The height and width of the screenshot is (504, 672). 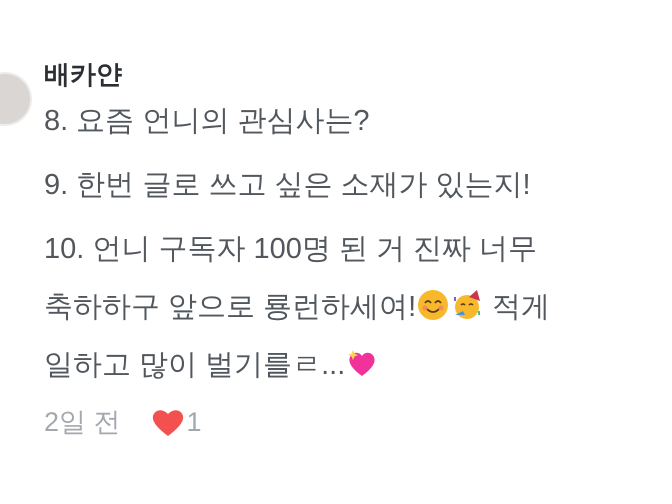 I want to click on heart-icon, so click(x=167, y=422).